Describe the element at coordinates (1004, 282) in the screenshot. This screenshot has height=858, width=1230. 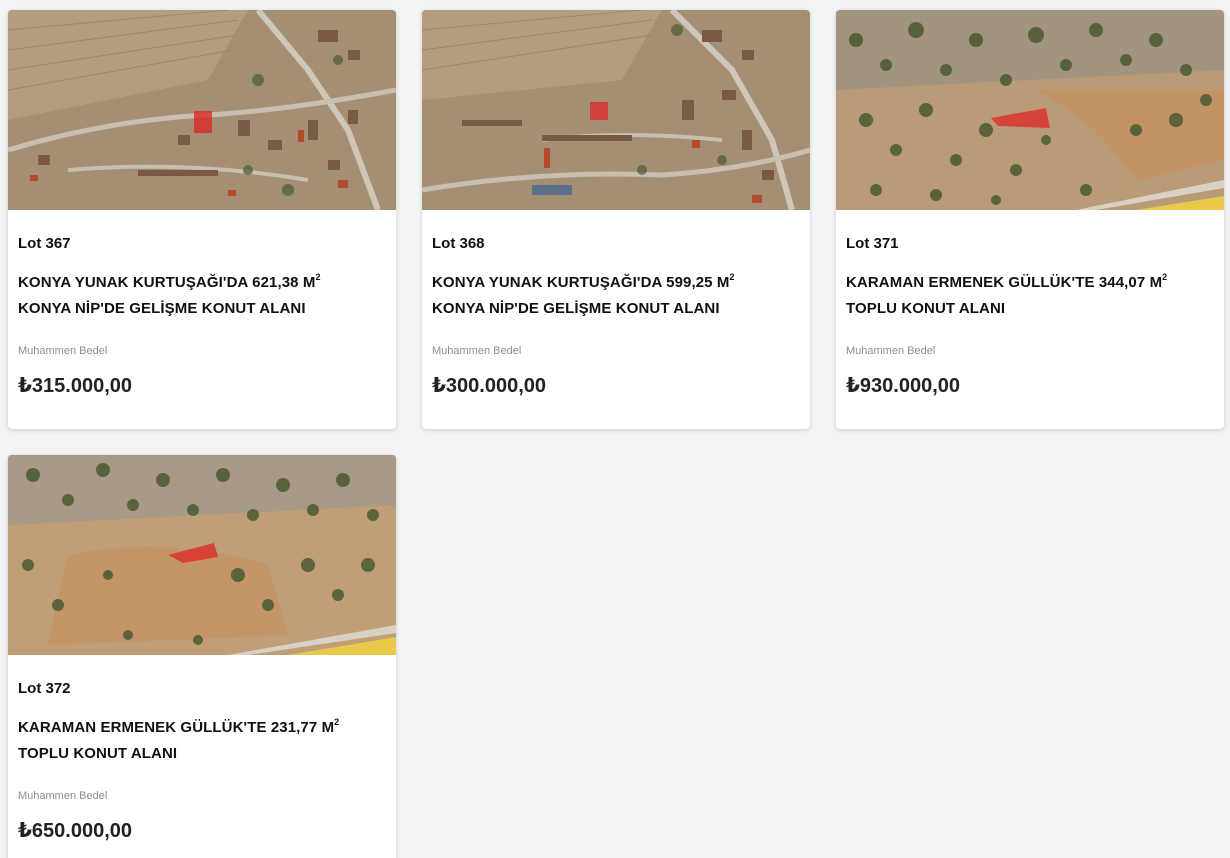
I see `lot-title-line1: KARAMAN ERMENEK GÜLLÜK'TE 344,07 M` at that location.